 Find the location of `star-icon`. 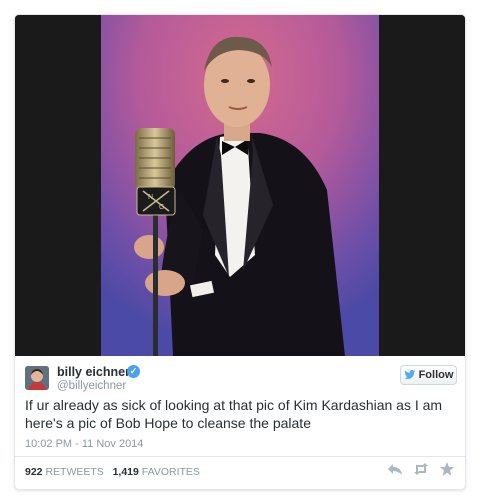

star-icon is located at coordinates (447, 469).